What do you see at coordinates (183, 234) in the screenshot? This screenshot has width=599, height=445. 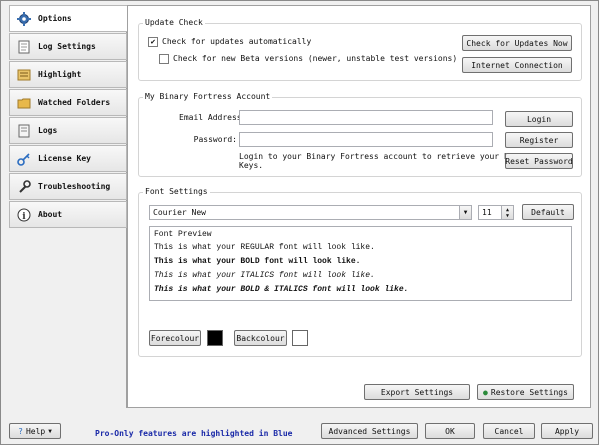 I see `font-preview-header: Font Preview` at bounding box center [183, 234].